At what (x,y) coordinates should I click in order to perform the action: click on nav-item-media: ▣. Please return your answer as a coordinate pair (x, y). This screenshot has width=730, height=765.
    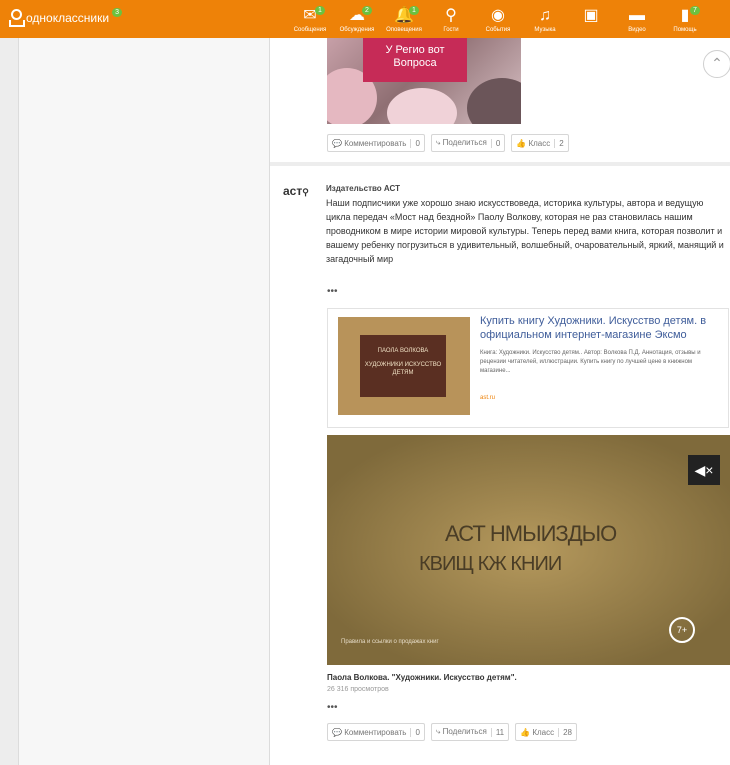
    Looking at the image, I should click on (591, 19).